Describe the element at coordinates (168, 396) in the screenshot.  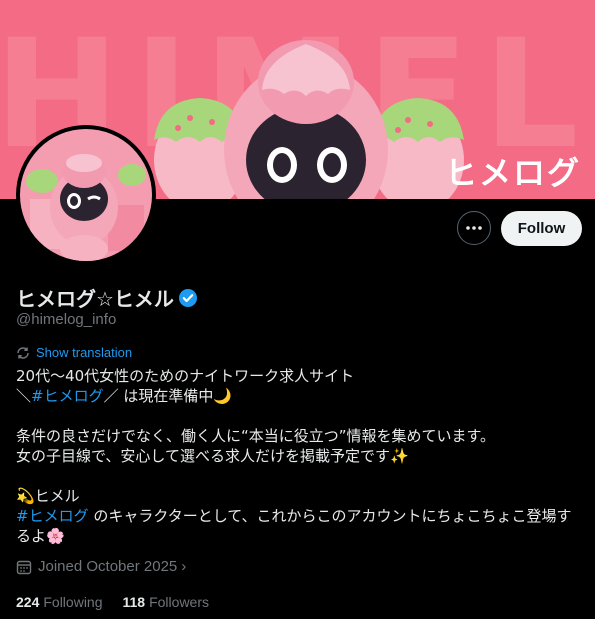
I see `bio-text: ／ は現在準備中🌙` at that location.